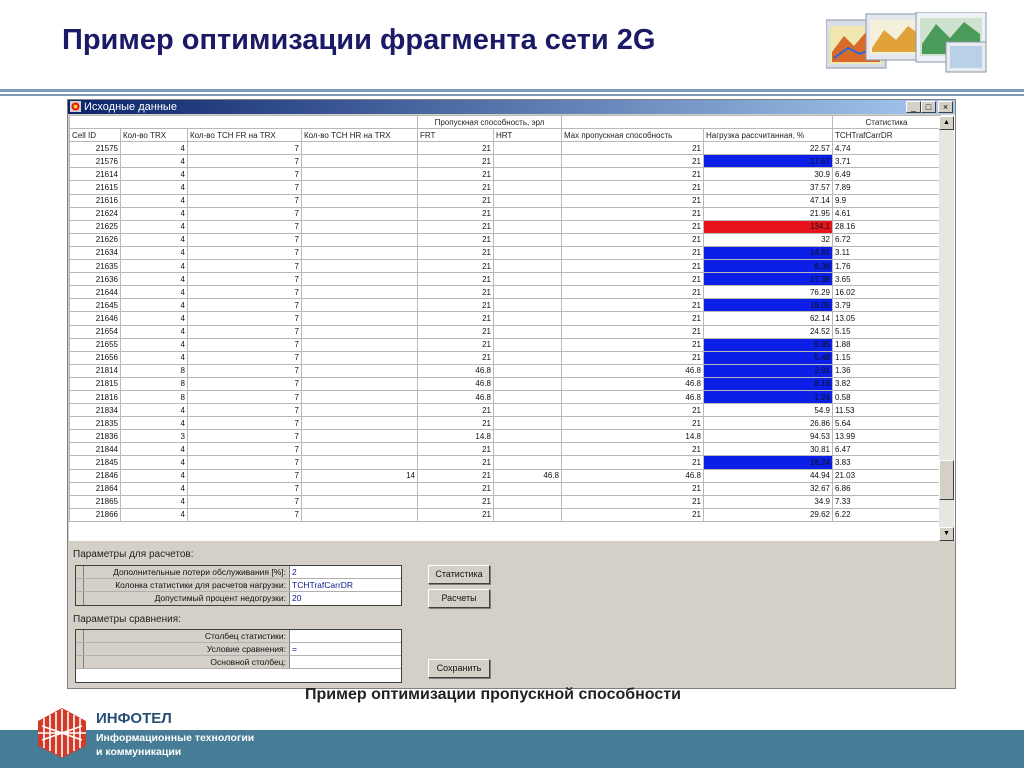  I want to click on cell-load: 8.95, so click(768, 344).